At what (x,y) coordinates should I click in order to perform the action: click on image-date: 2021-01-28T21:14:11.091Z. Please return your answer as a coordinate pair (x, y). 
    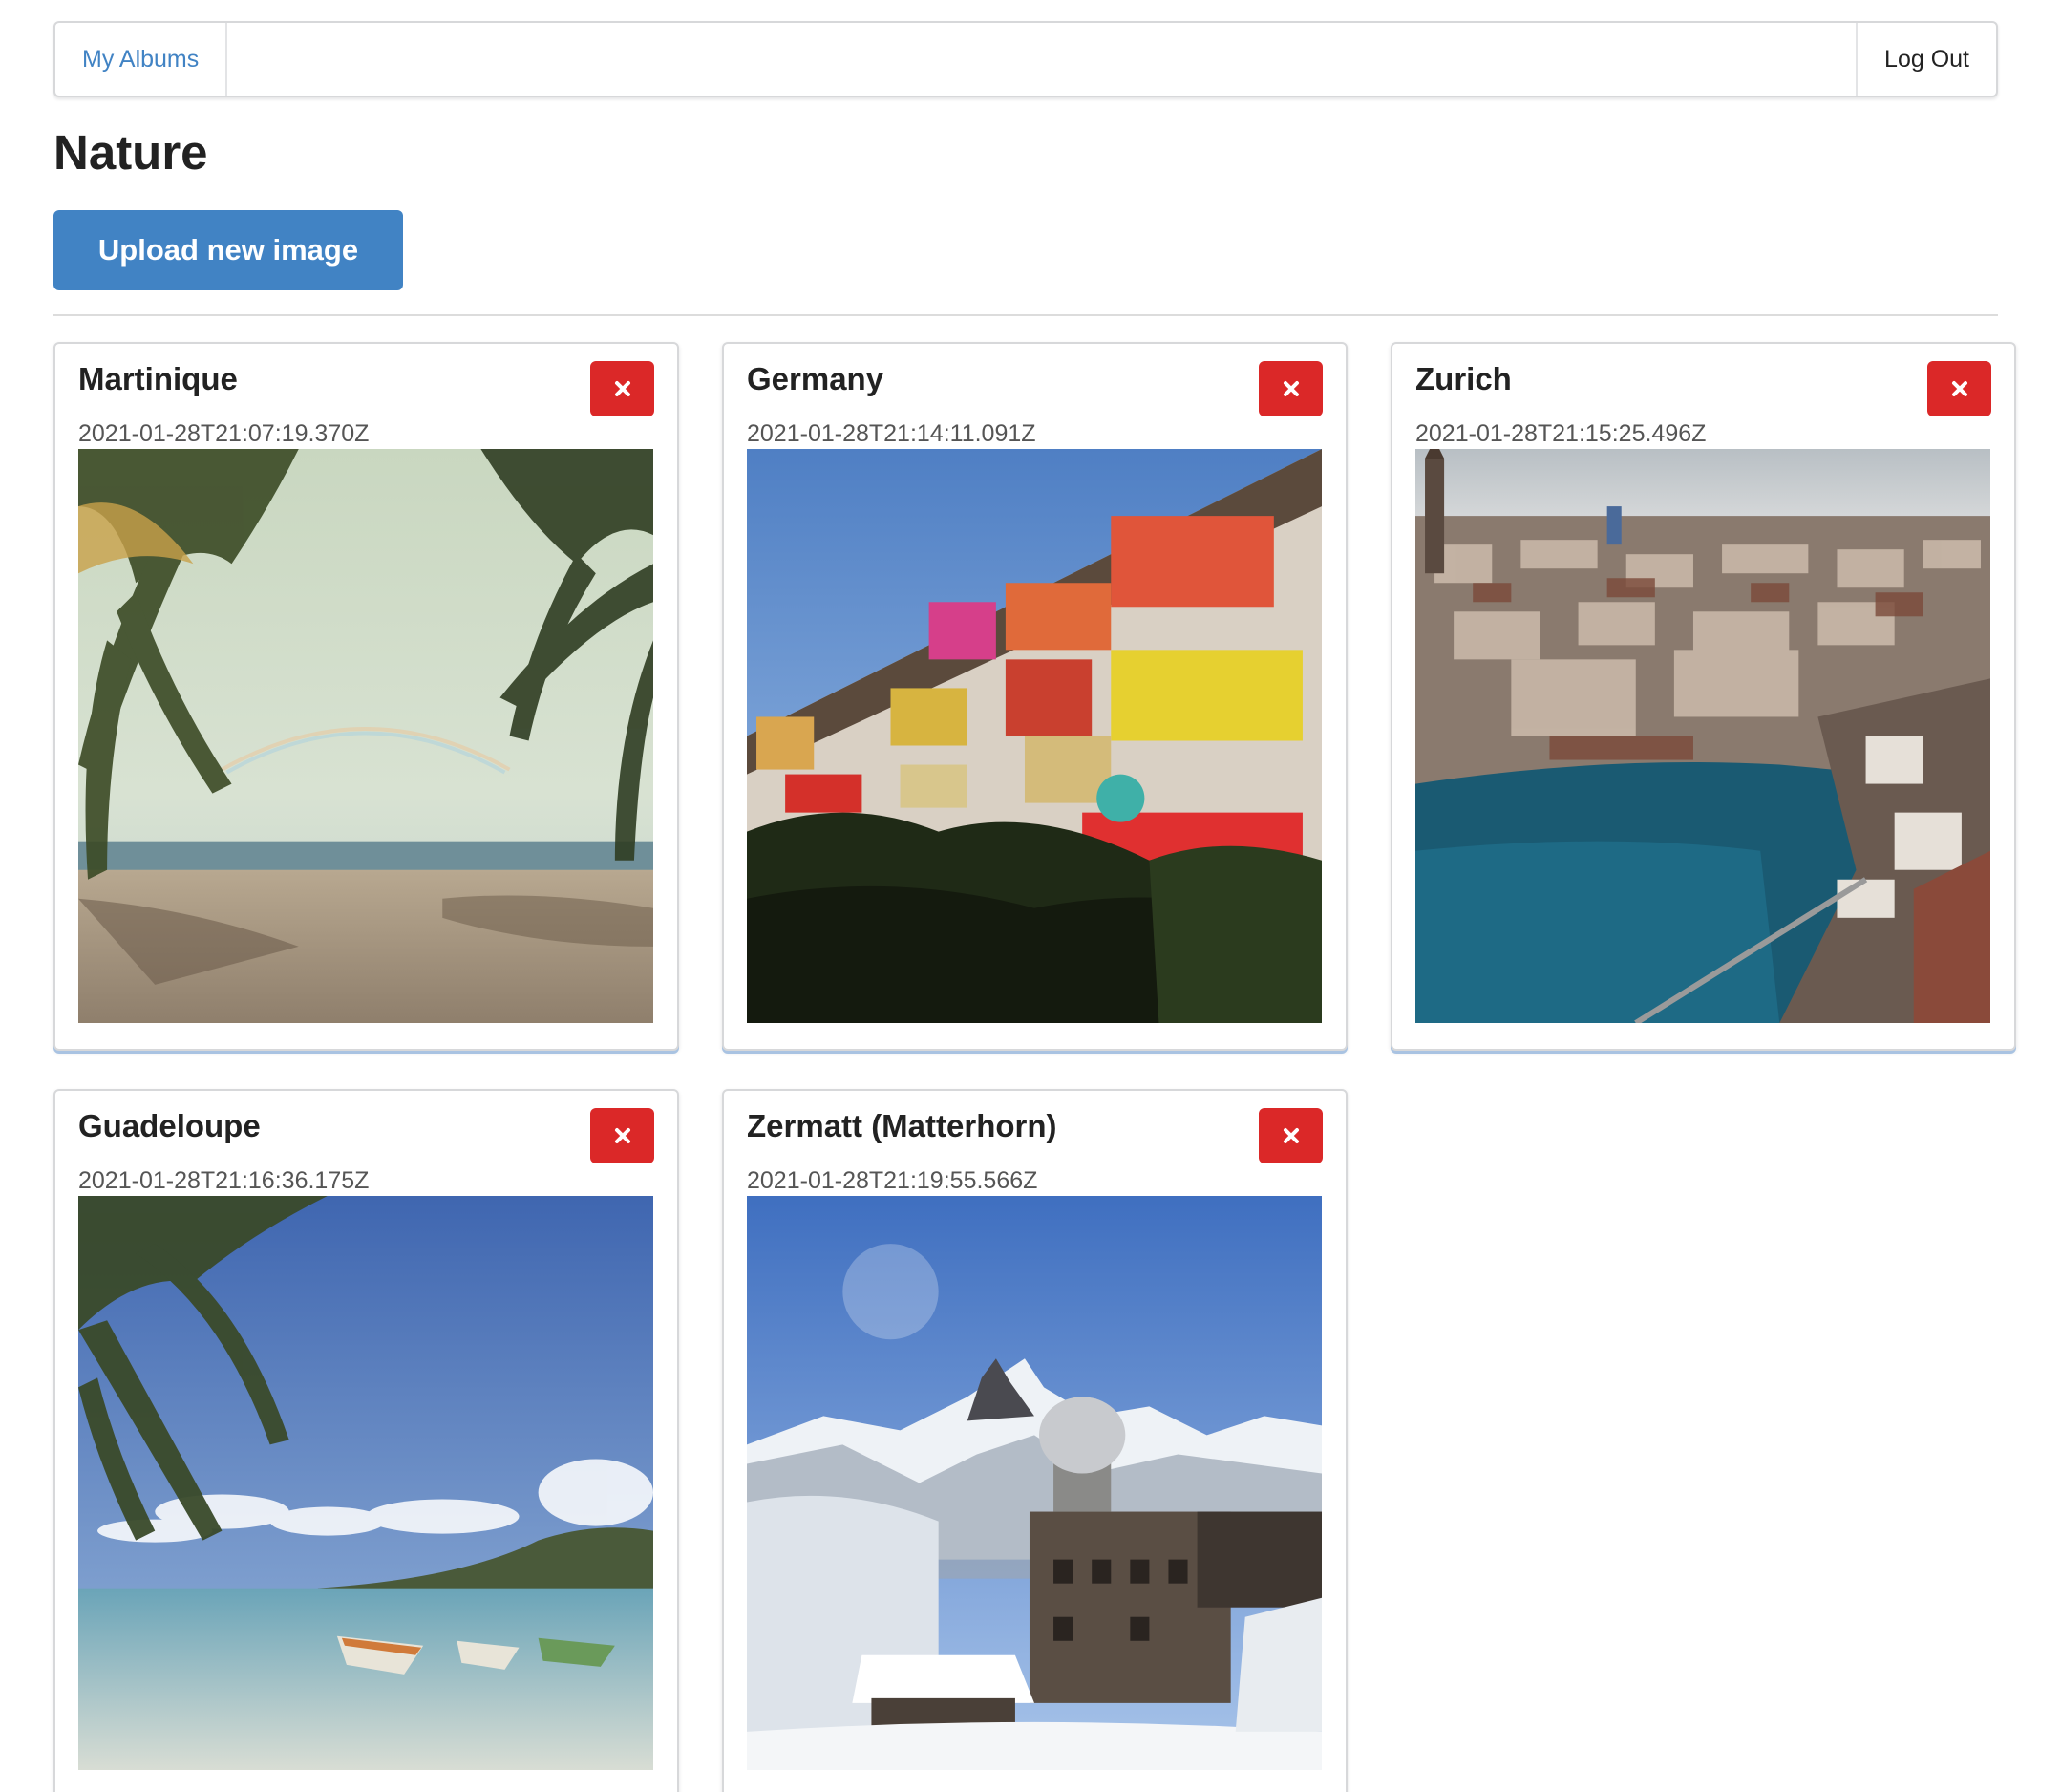
    Looking at the image, I should click on (891, 433).